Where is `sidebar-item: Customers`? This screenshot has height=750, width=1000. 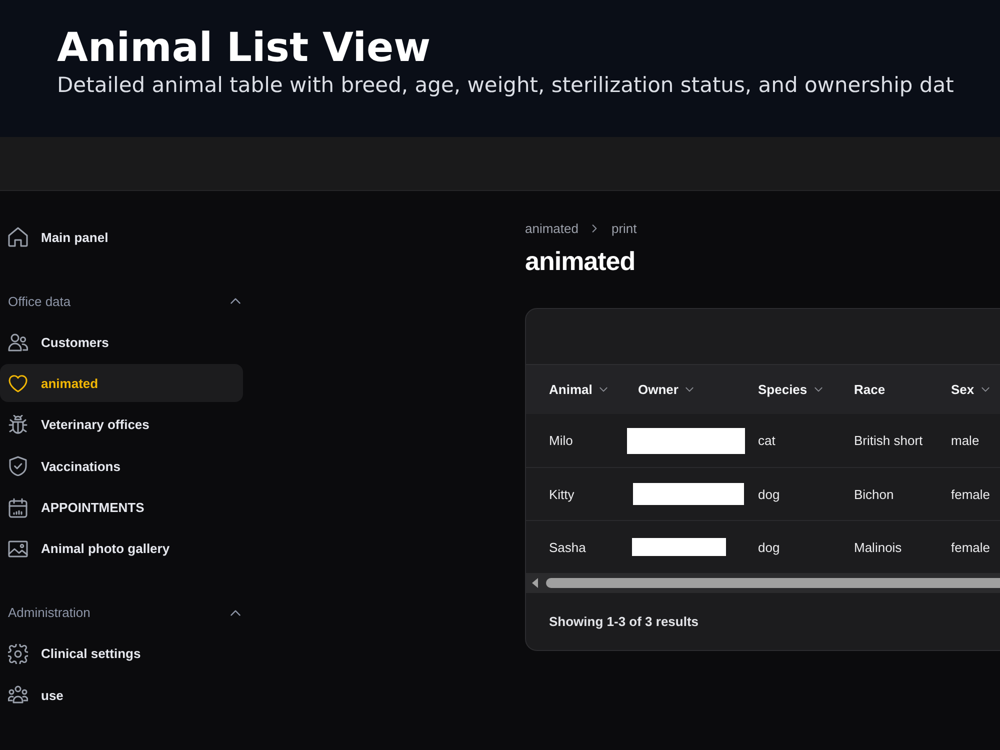
sidebar-item: Customers is located at coordinates (121, 342).